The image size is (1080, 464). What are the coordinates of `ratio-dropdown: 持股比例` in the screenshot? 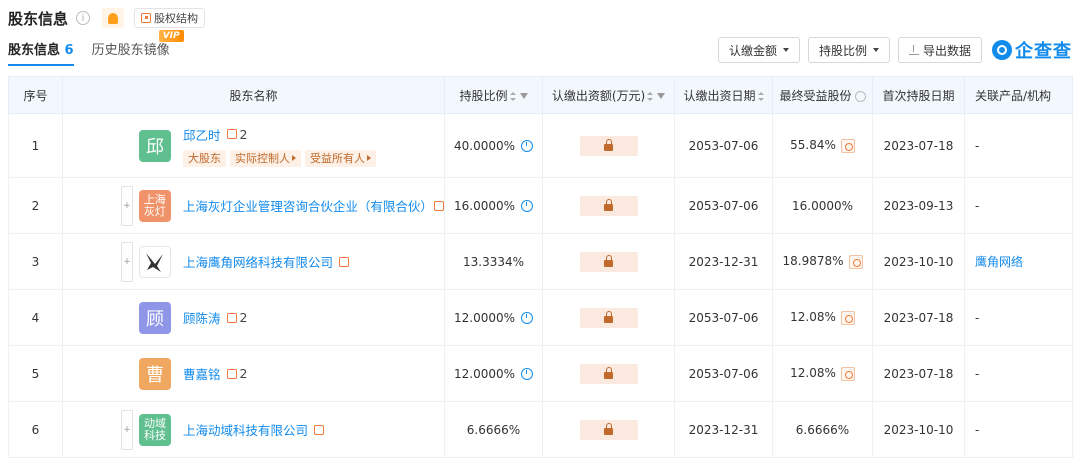 It's located at (848, 50).